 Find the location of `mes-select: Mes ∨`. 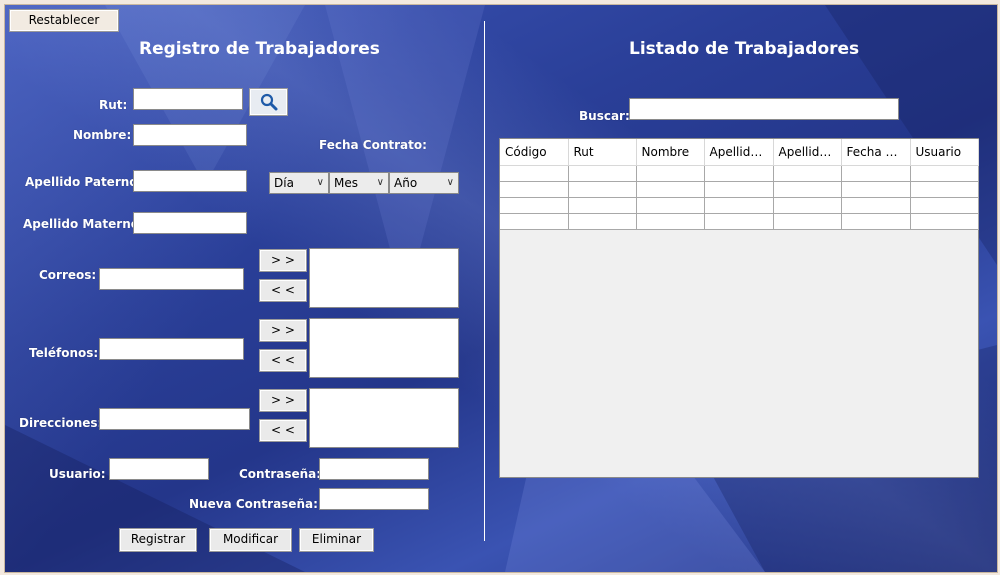

mes-select: Mes ∨ is located at coordinates (359, 183).